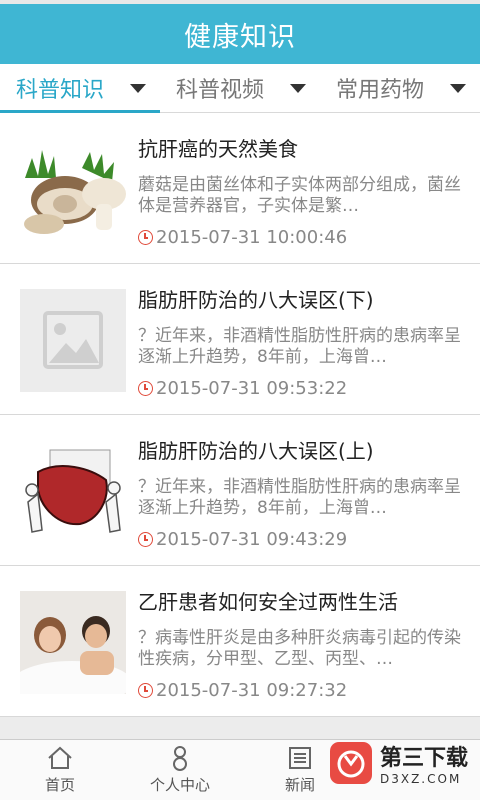 Image resolution: width=480 pixels, height=800 pixels. Describe the element at coordinates (60, 758) in the screenshot. I see `home-icon` at that location.